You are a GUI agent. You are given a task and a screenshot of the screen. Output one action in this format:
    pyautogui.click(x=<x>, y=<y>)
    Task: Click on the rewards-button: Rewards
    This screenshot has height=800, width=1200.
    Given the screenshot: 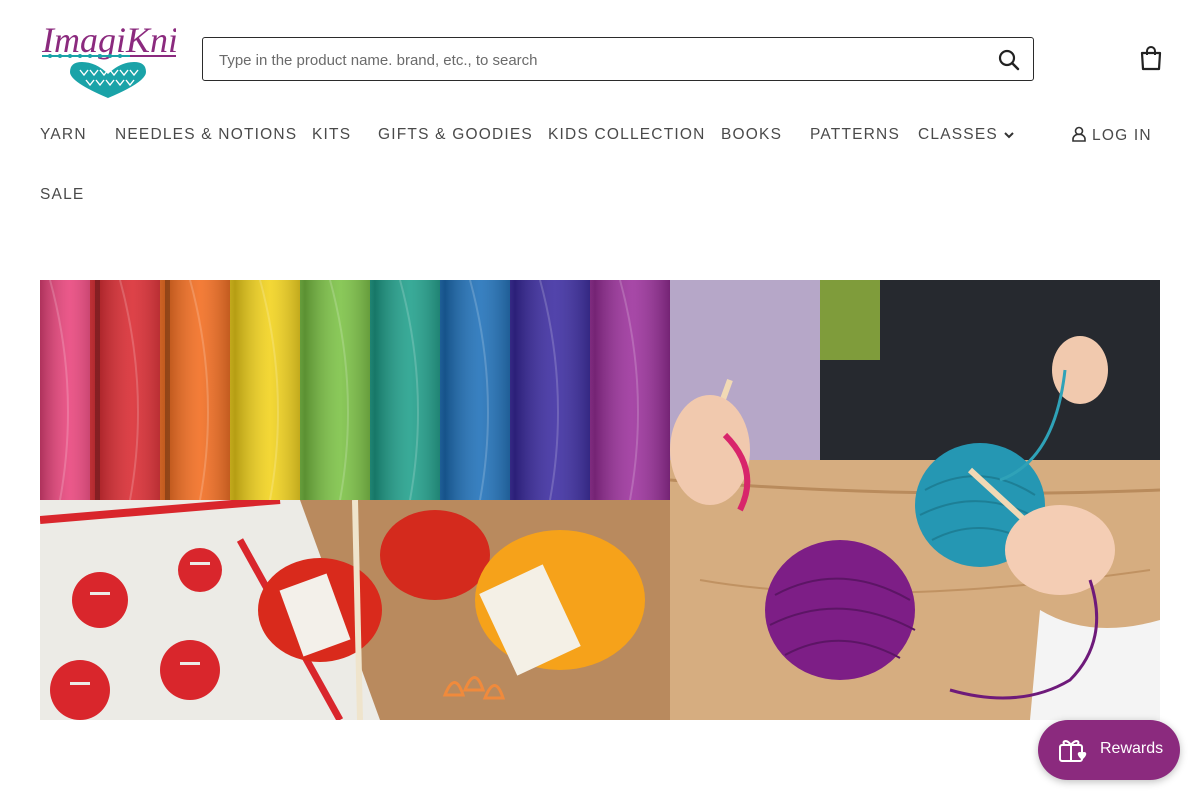 What is the action you would take?
    pyautogui.click(x=1109, y=750)
    